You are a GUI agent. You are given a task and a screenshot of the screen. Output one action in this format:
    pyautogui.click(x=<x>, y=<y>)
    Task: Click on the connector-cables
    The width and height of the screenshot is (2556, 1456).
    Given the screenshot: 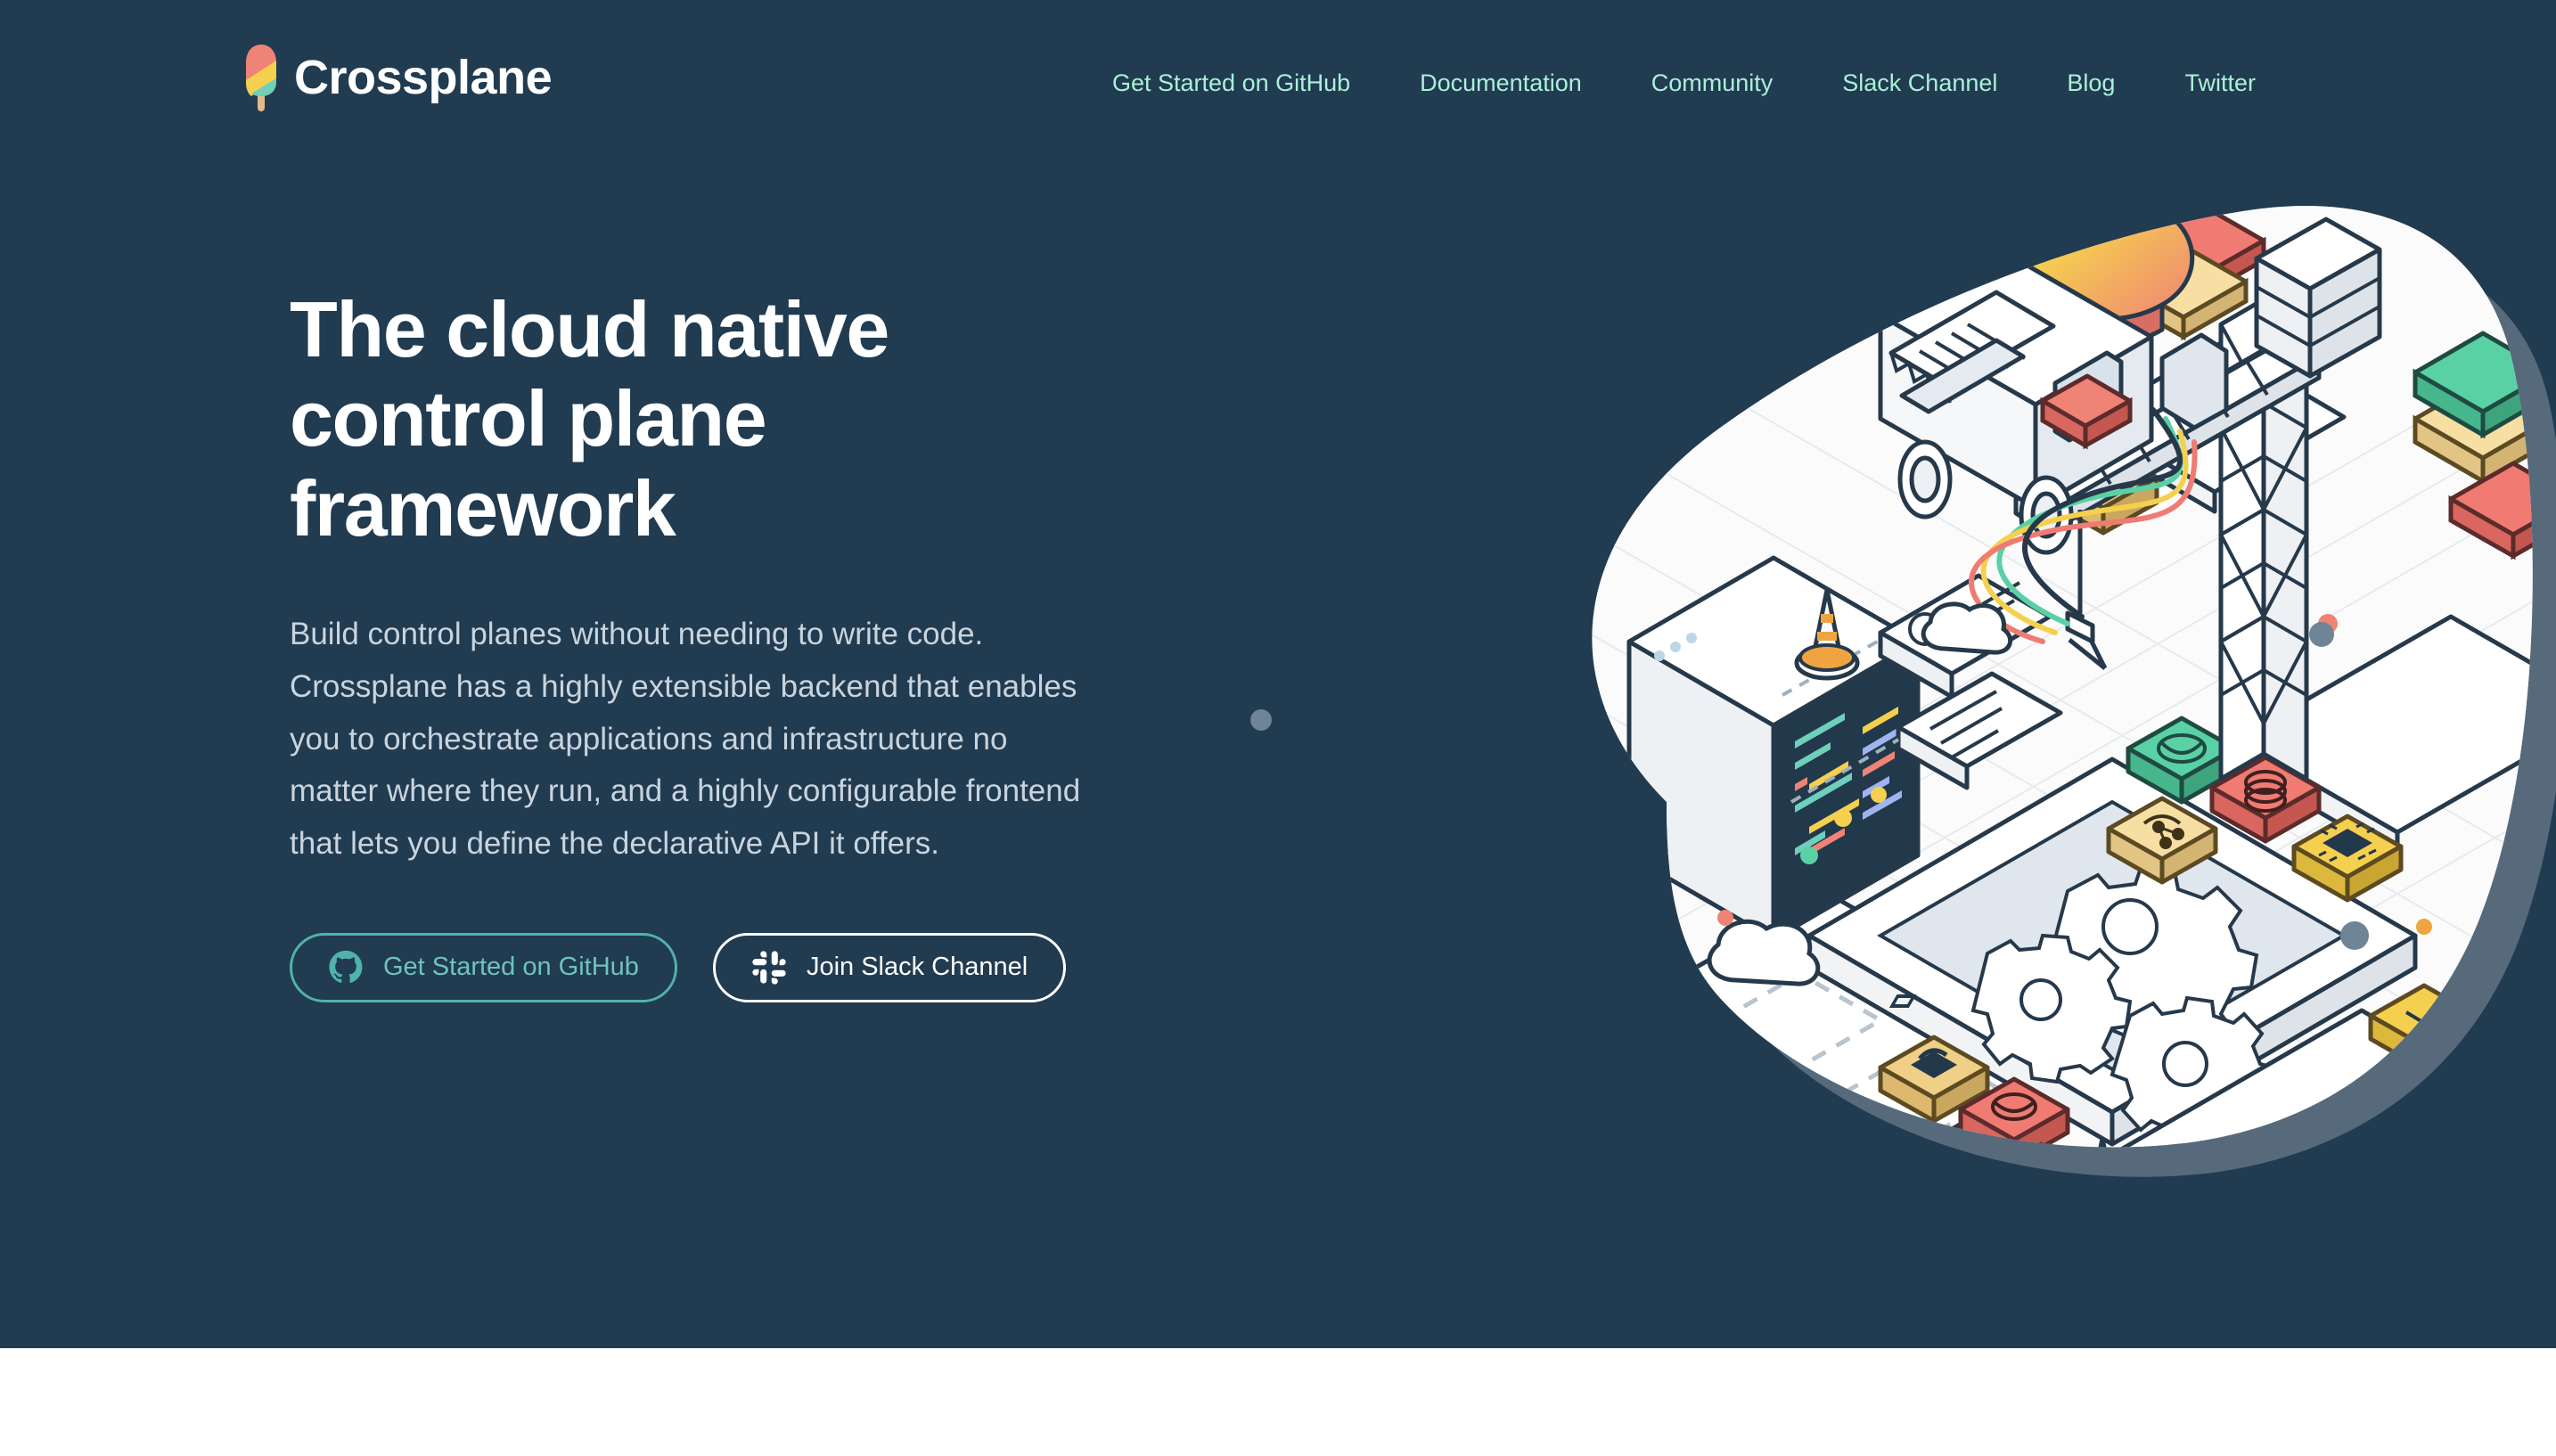 What is the action you would take?
    pyautogui.click(x=2083, y=525)
    